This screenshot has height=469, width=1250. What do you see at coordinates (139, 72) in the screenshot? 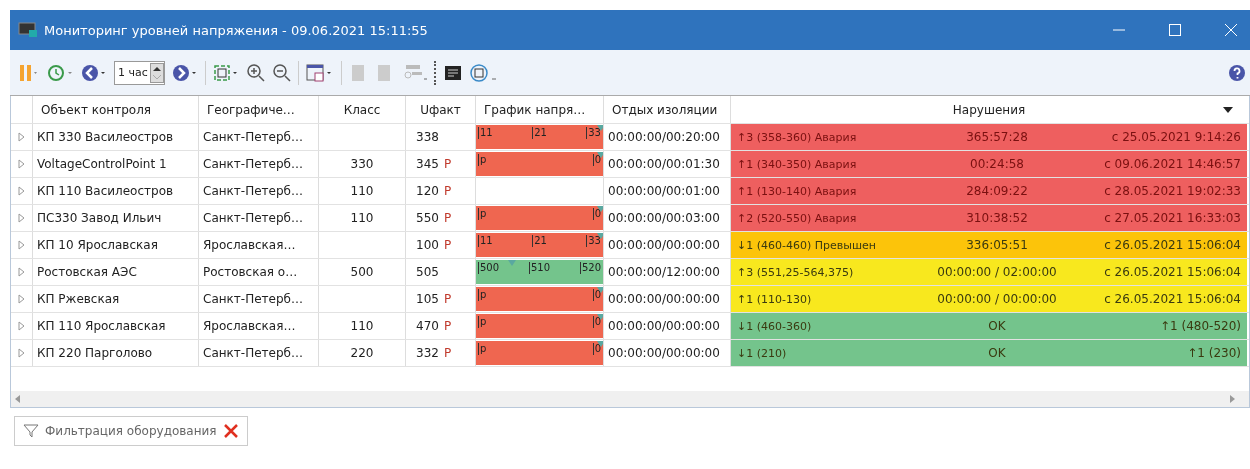
I see `period-spinner: 1 час` at bounding box center [139, 72].